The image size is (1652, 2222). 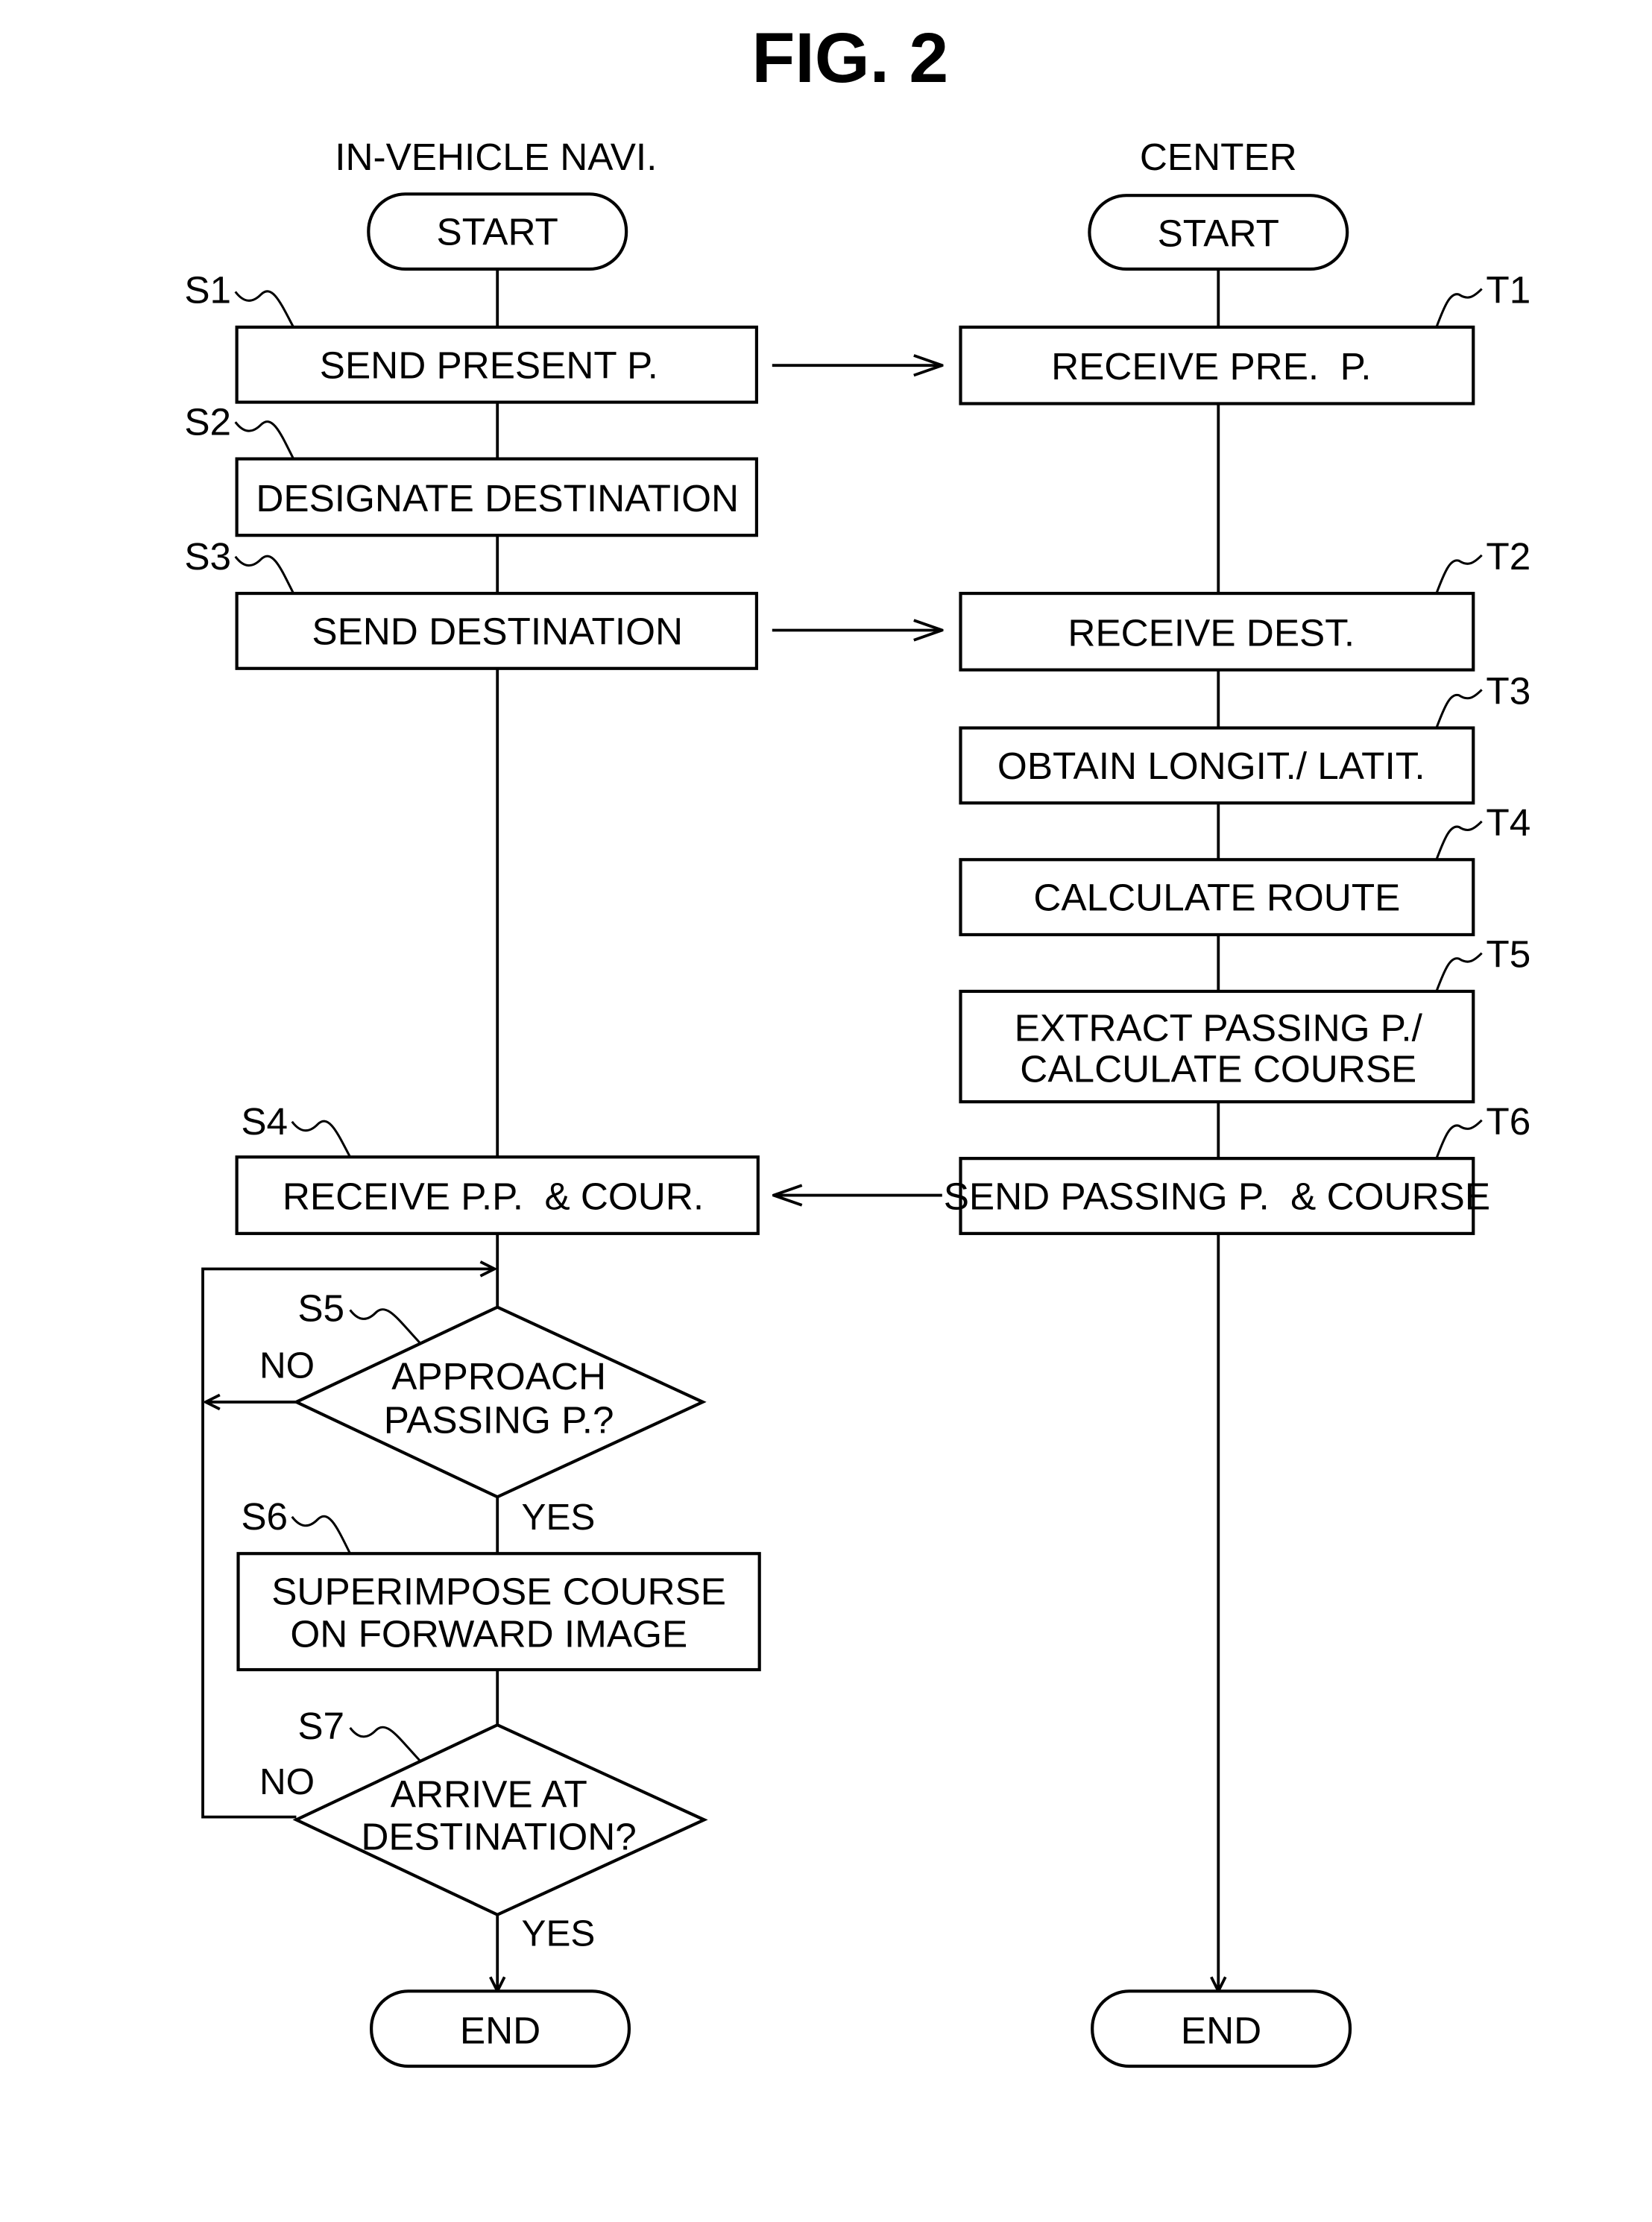 What do you see at coordinates (320, 1308) in the screenshot?
I see `svg-text: S5` at bounding box center [320, 1308].